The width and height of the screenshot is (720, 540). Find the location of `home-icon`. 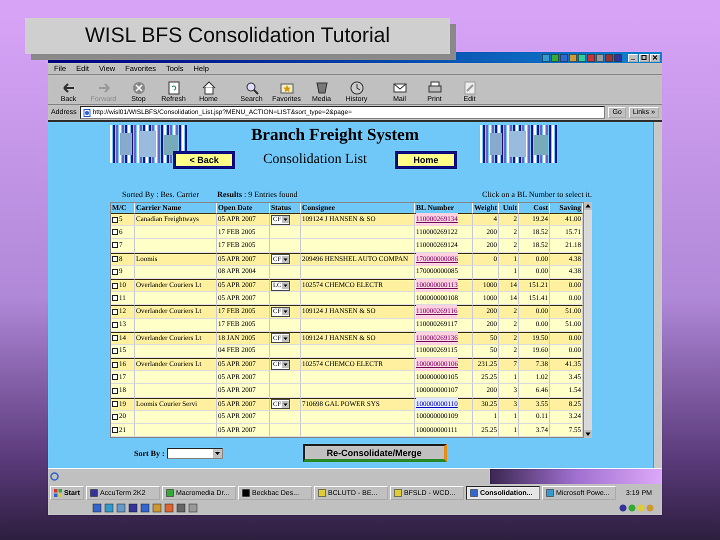

home-icon is located at coordinates (209, 88).